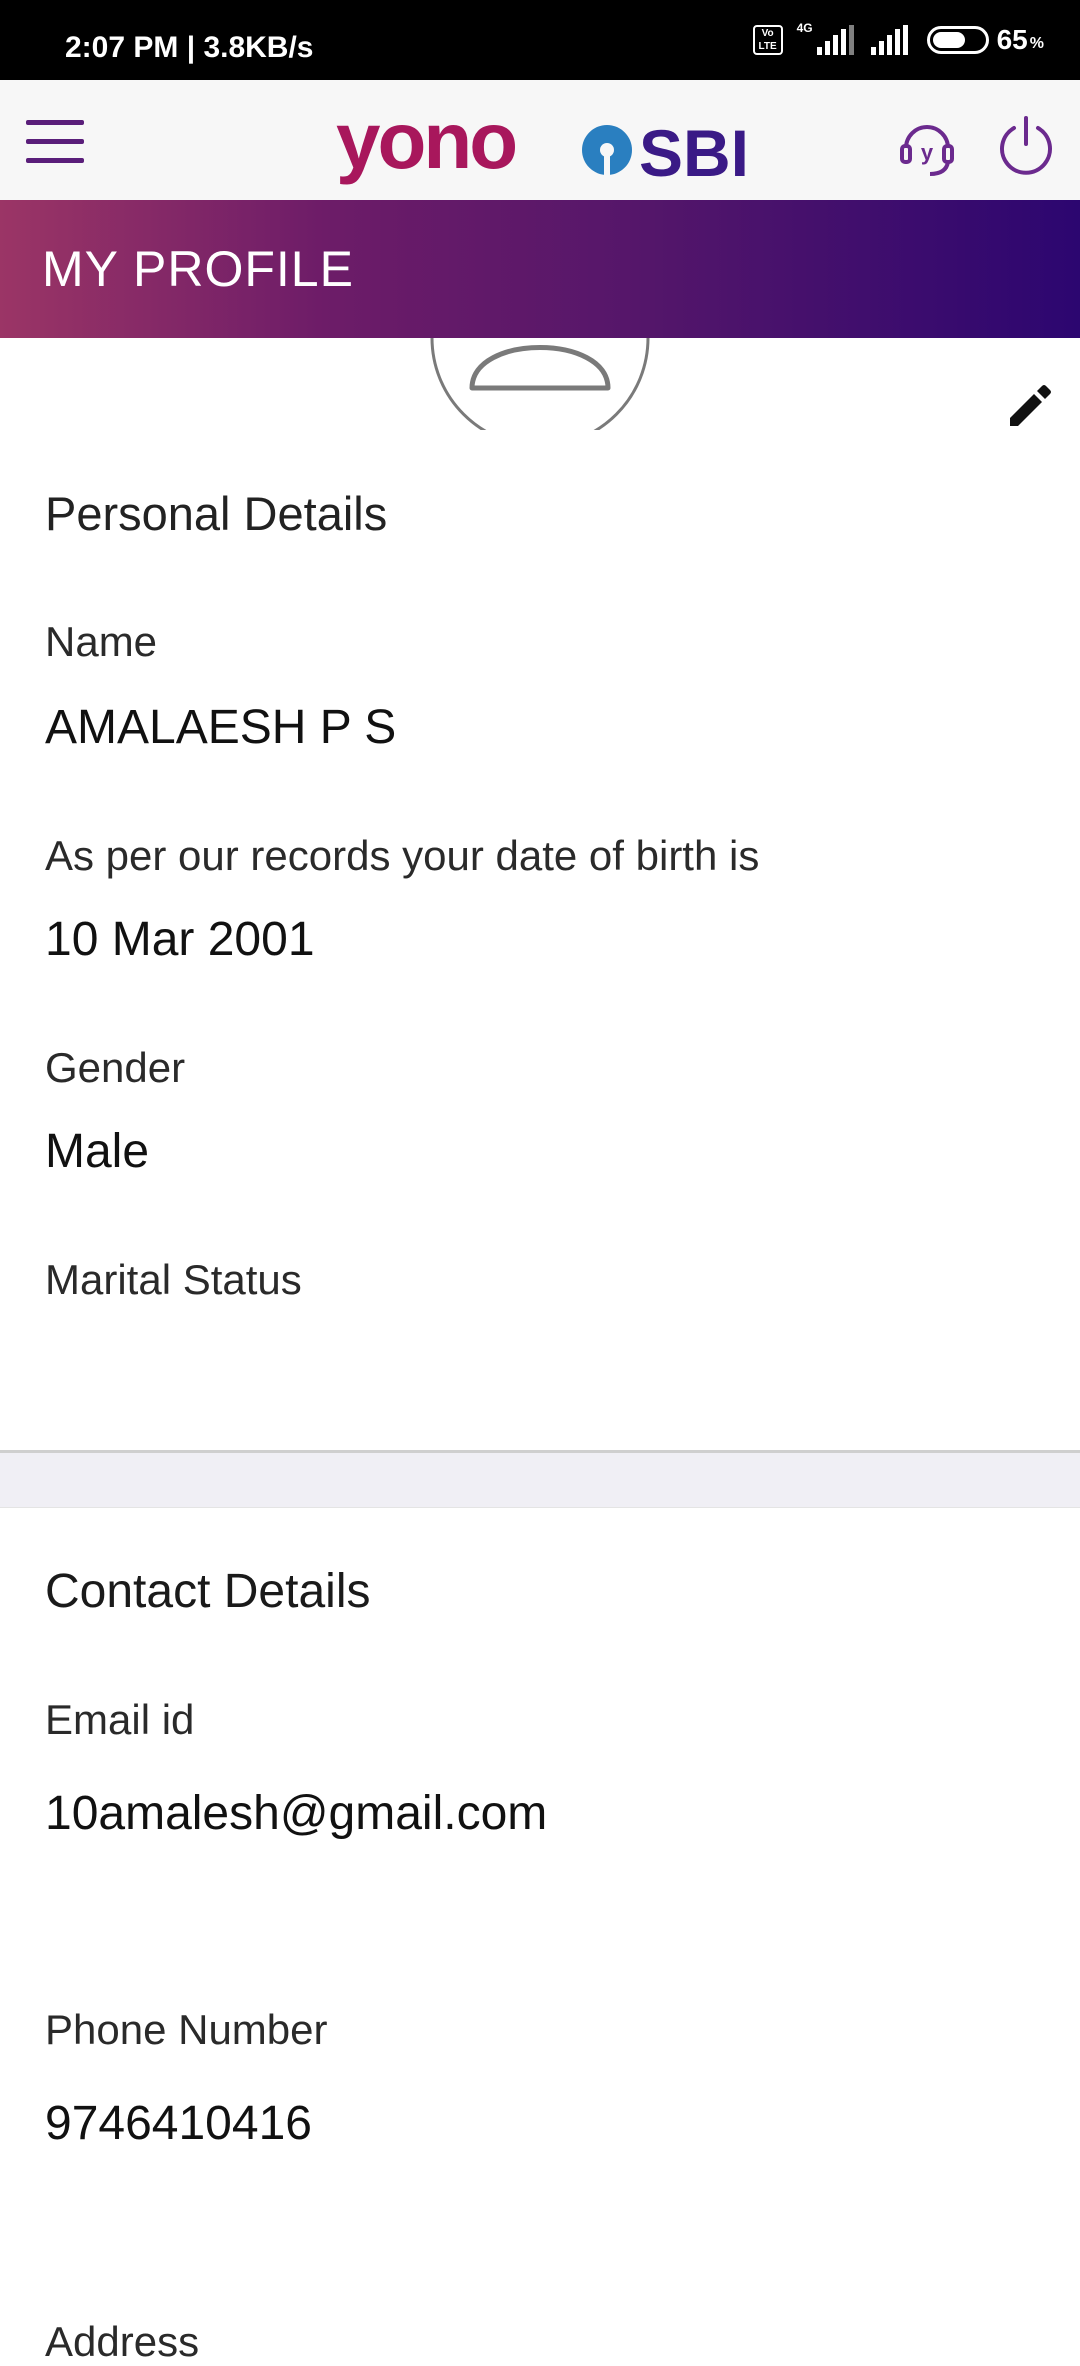  What do you see at coordinates (692, 153) in the screenshot?
I see `logo-sbi-text: SBI` at bounding box center [692, 153].